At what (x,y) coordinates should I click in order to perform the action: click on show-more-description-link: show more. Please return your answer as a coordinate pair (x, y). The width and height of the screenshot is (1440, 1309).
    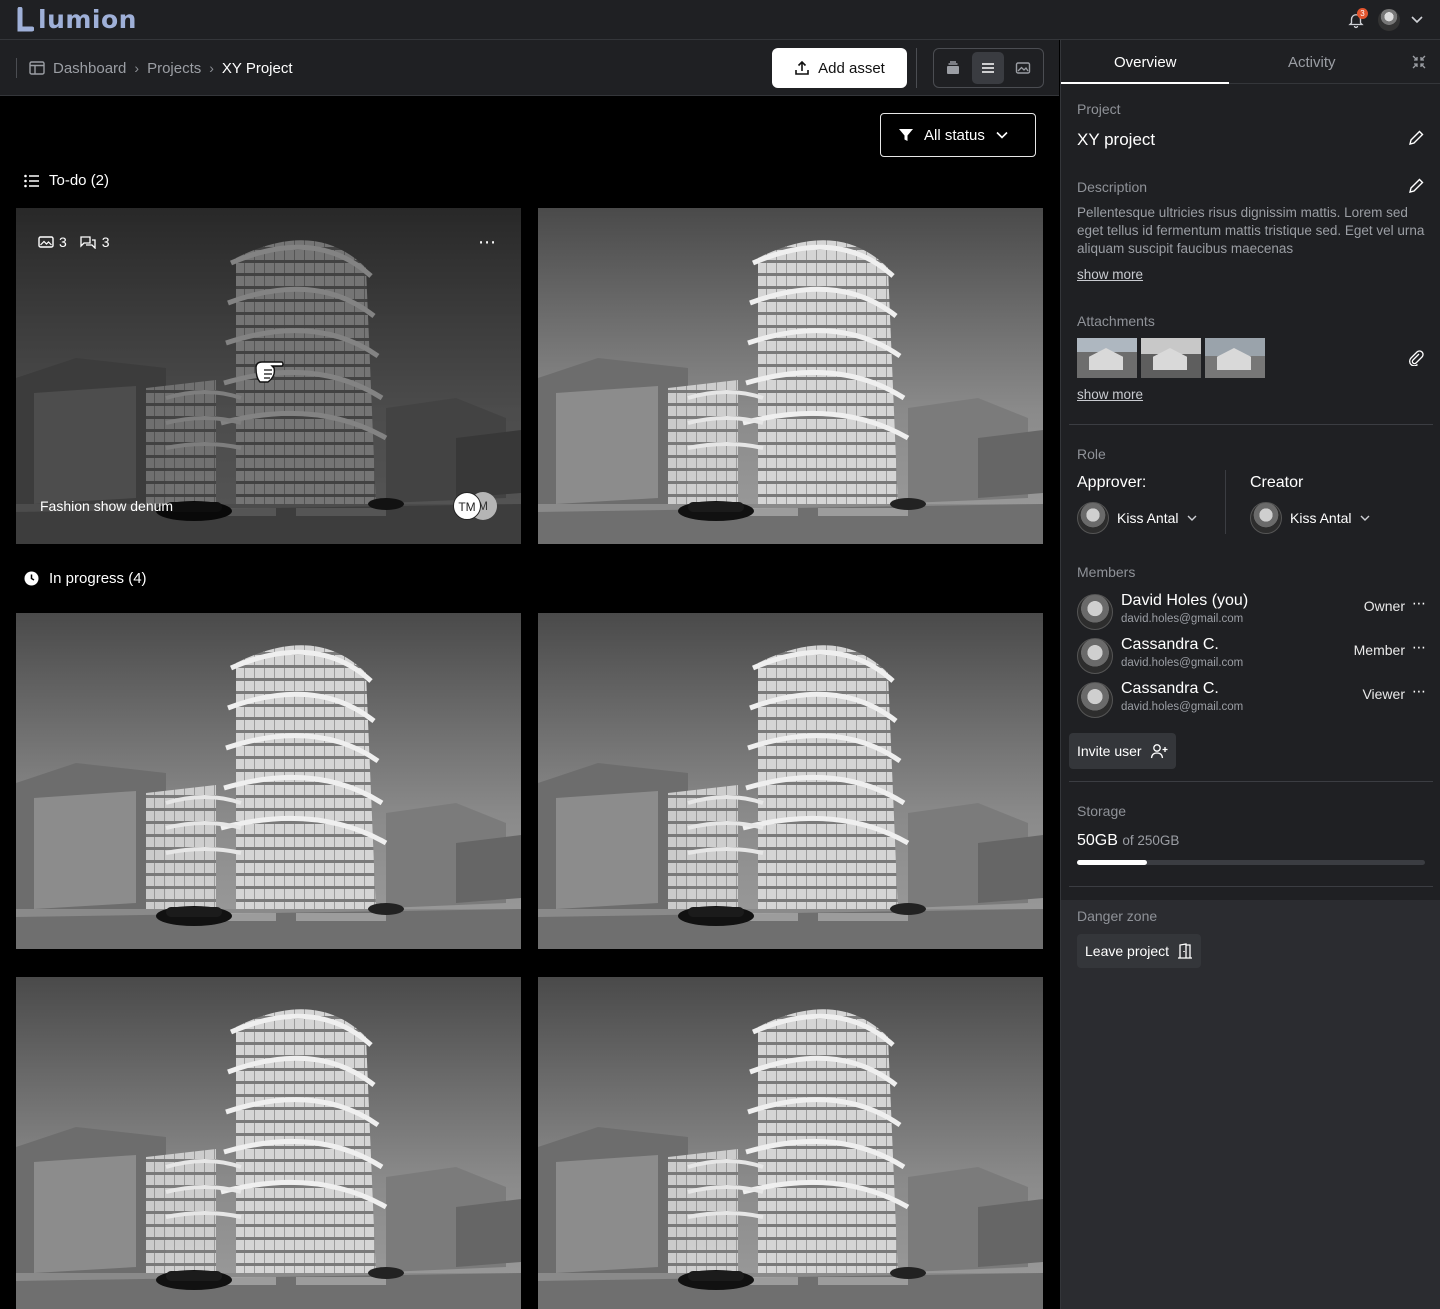
    Looking at the image, I should click on (1110, 274).